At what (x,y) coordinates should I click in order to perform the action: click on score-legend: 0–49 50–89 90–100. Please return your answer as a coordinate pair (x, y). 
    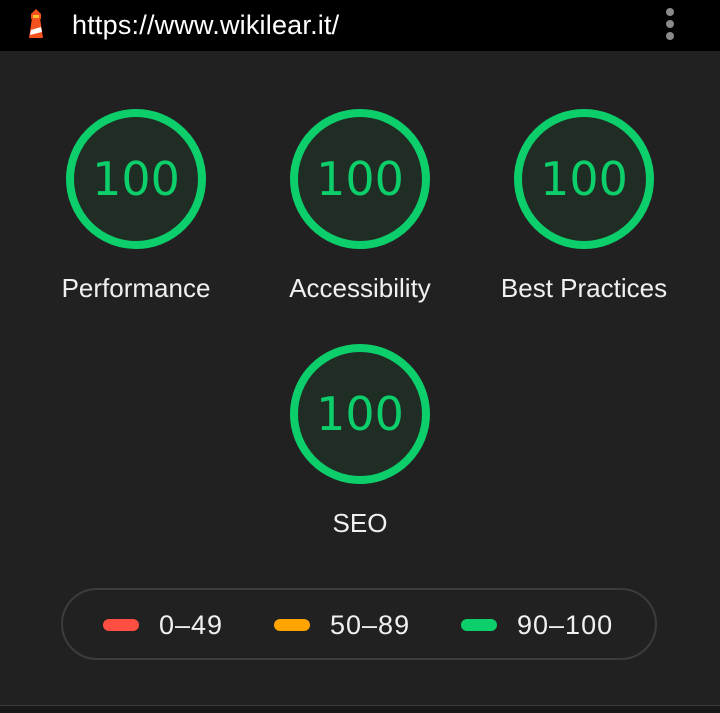
    Looking at the image, I should click on (359, 624).